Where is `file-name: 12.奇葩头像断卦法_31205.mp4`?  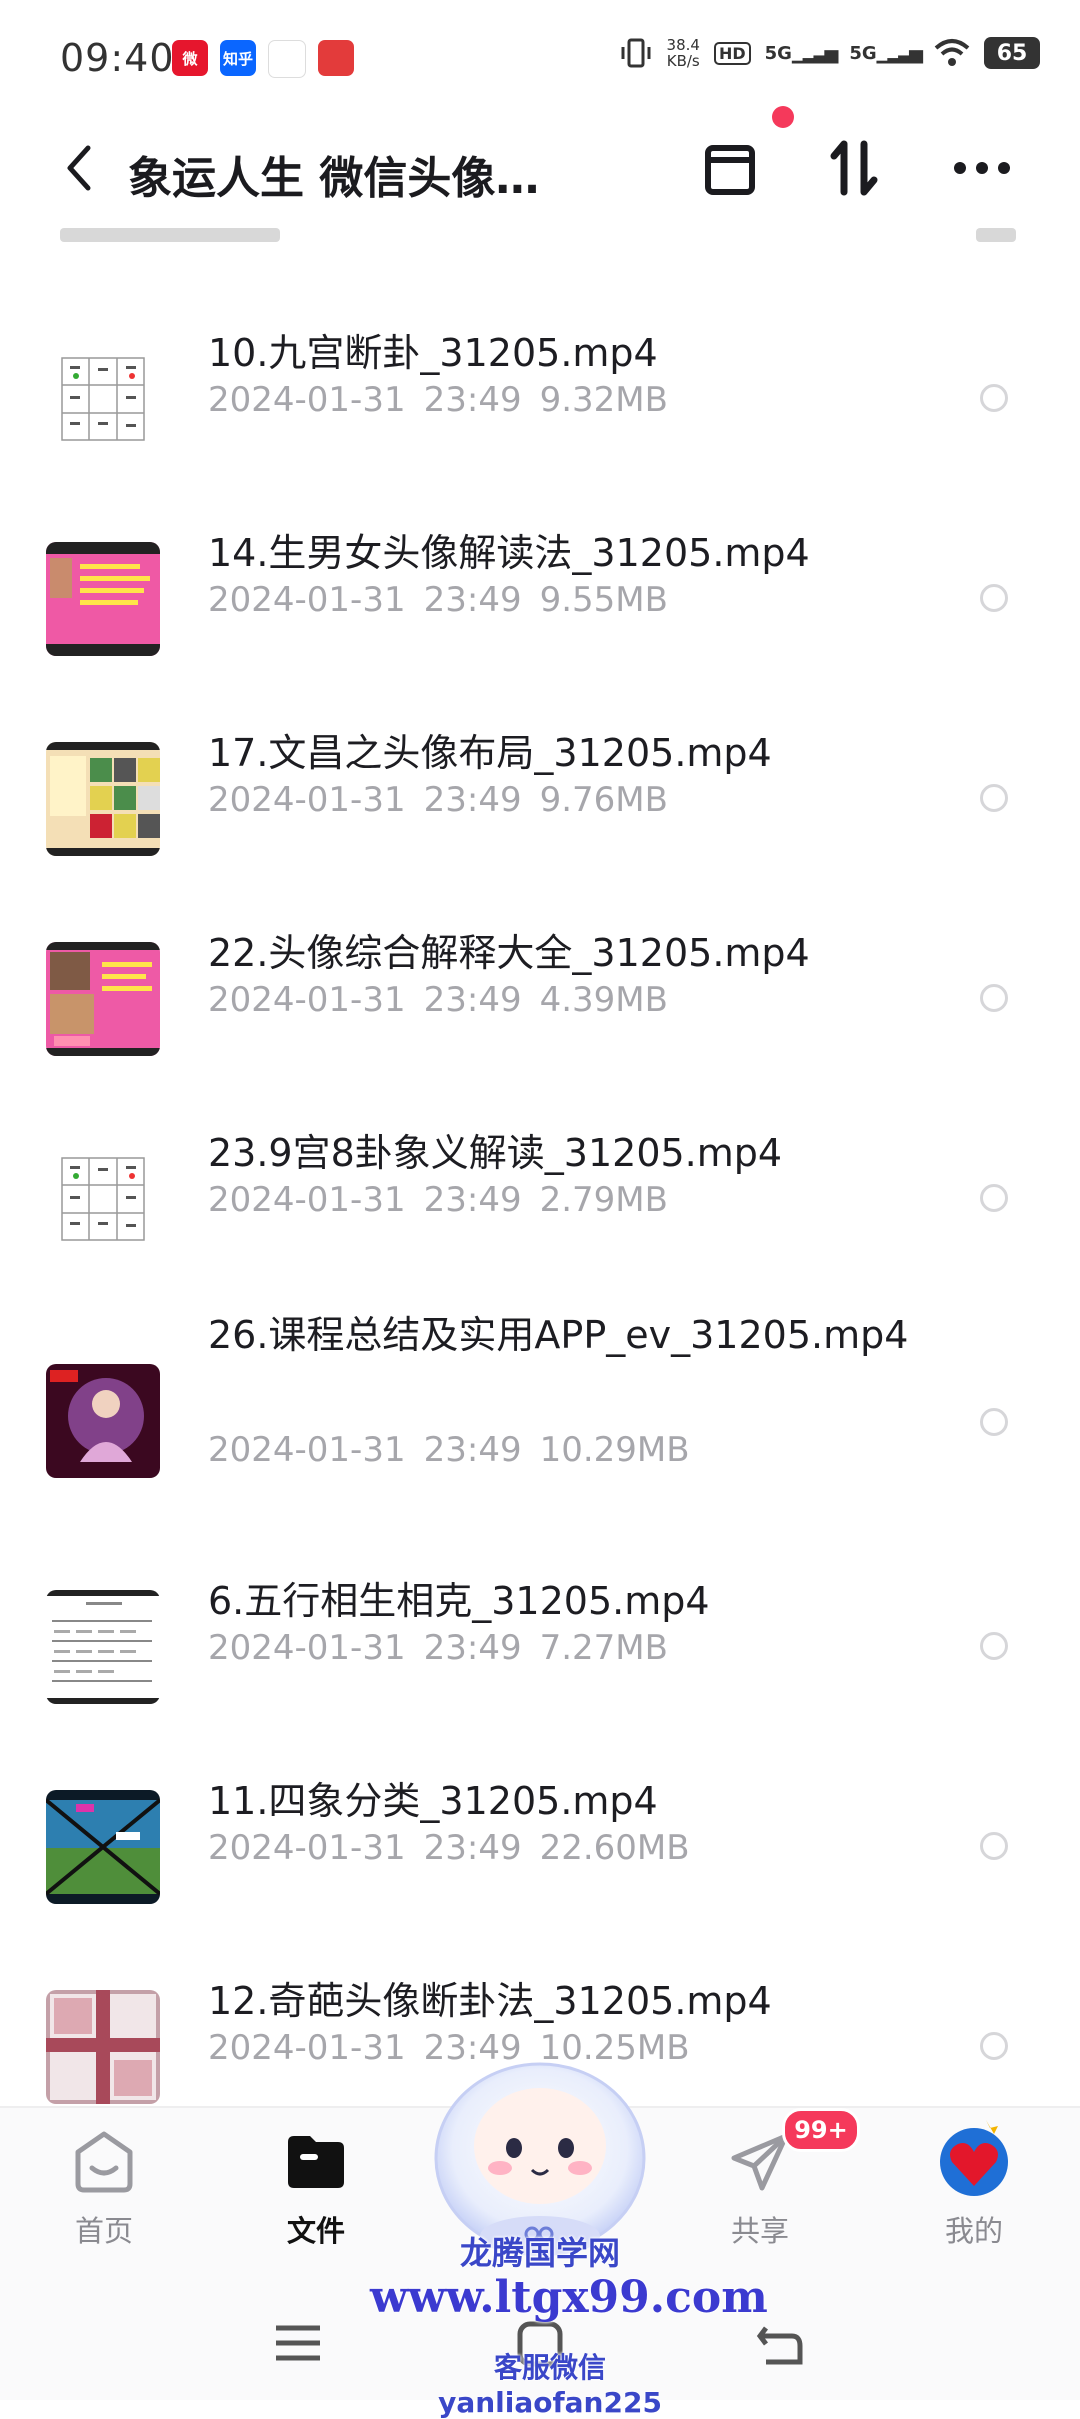
file-name: 12.奇葩头像断卦法_31205.mp4 is located at coordinates (490, 2001).